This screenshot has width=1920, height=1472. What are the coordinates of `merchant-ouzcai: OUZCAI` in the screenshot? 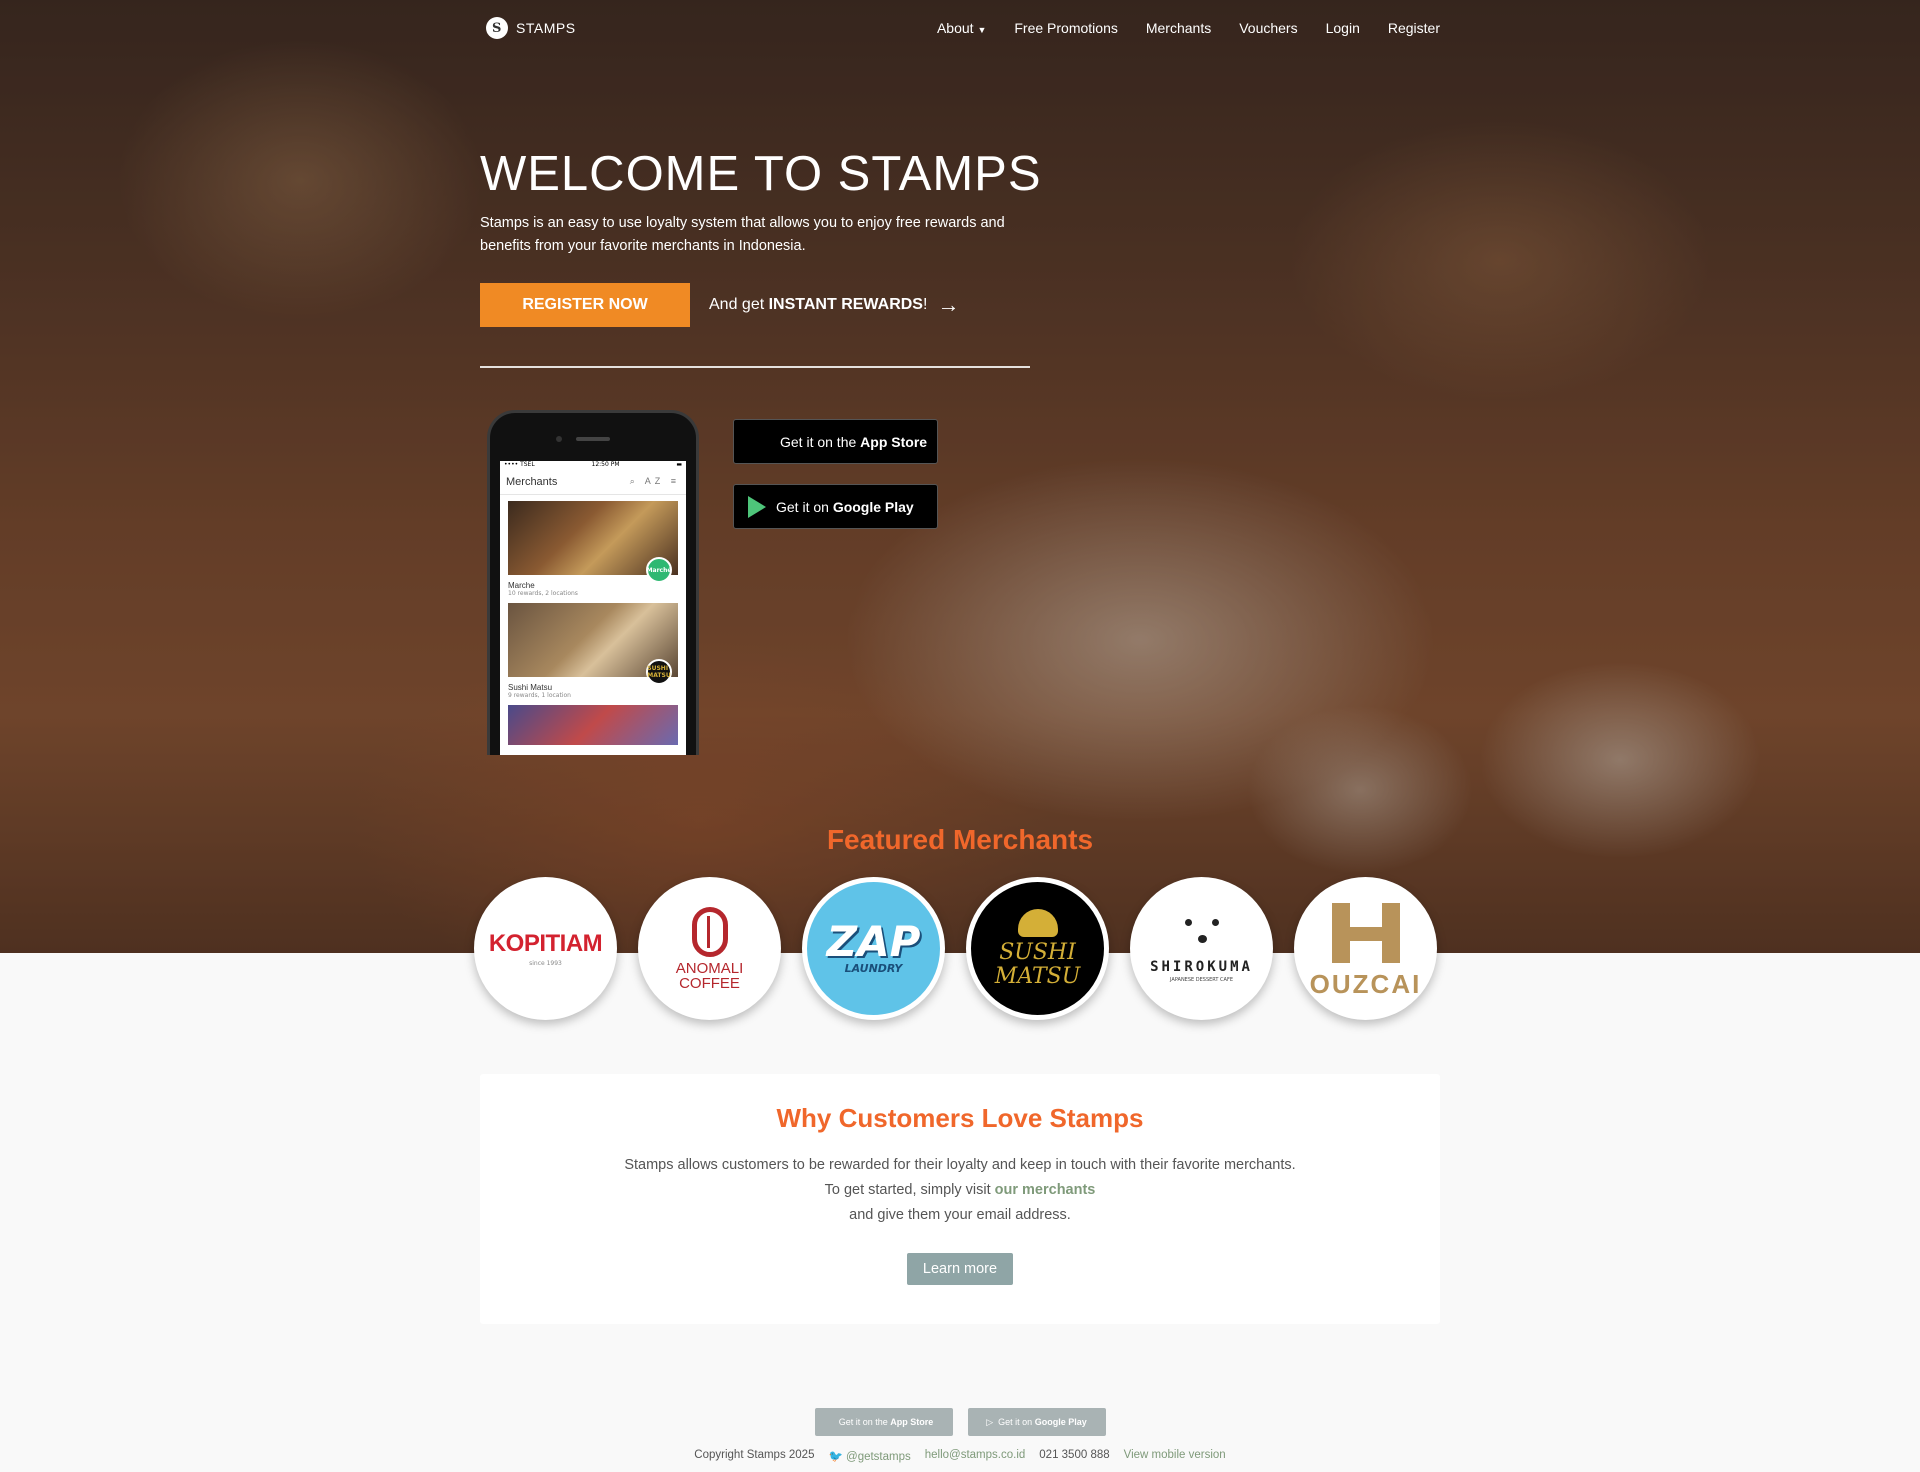 It's located at (1365, 948).